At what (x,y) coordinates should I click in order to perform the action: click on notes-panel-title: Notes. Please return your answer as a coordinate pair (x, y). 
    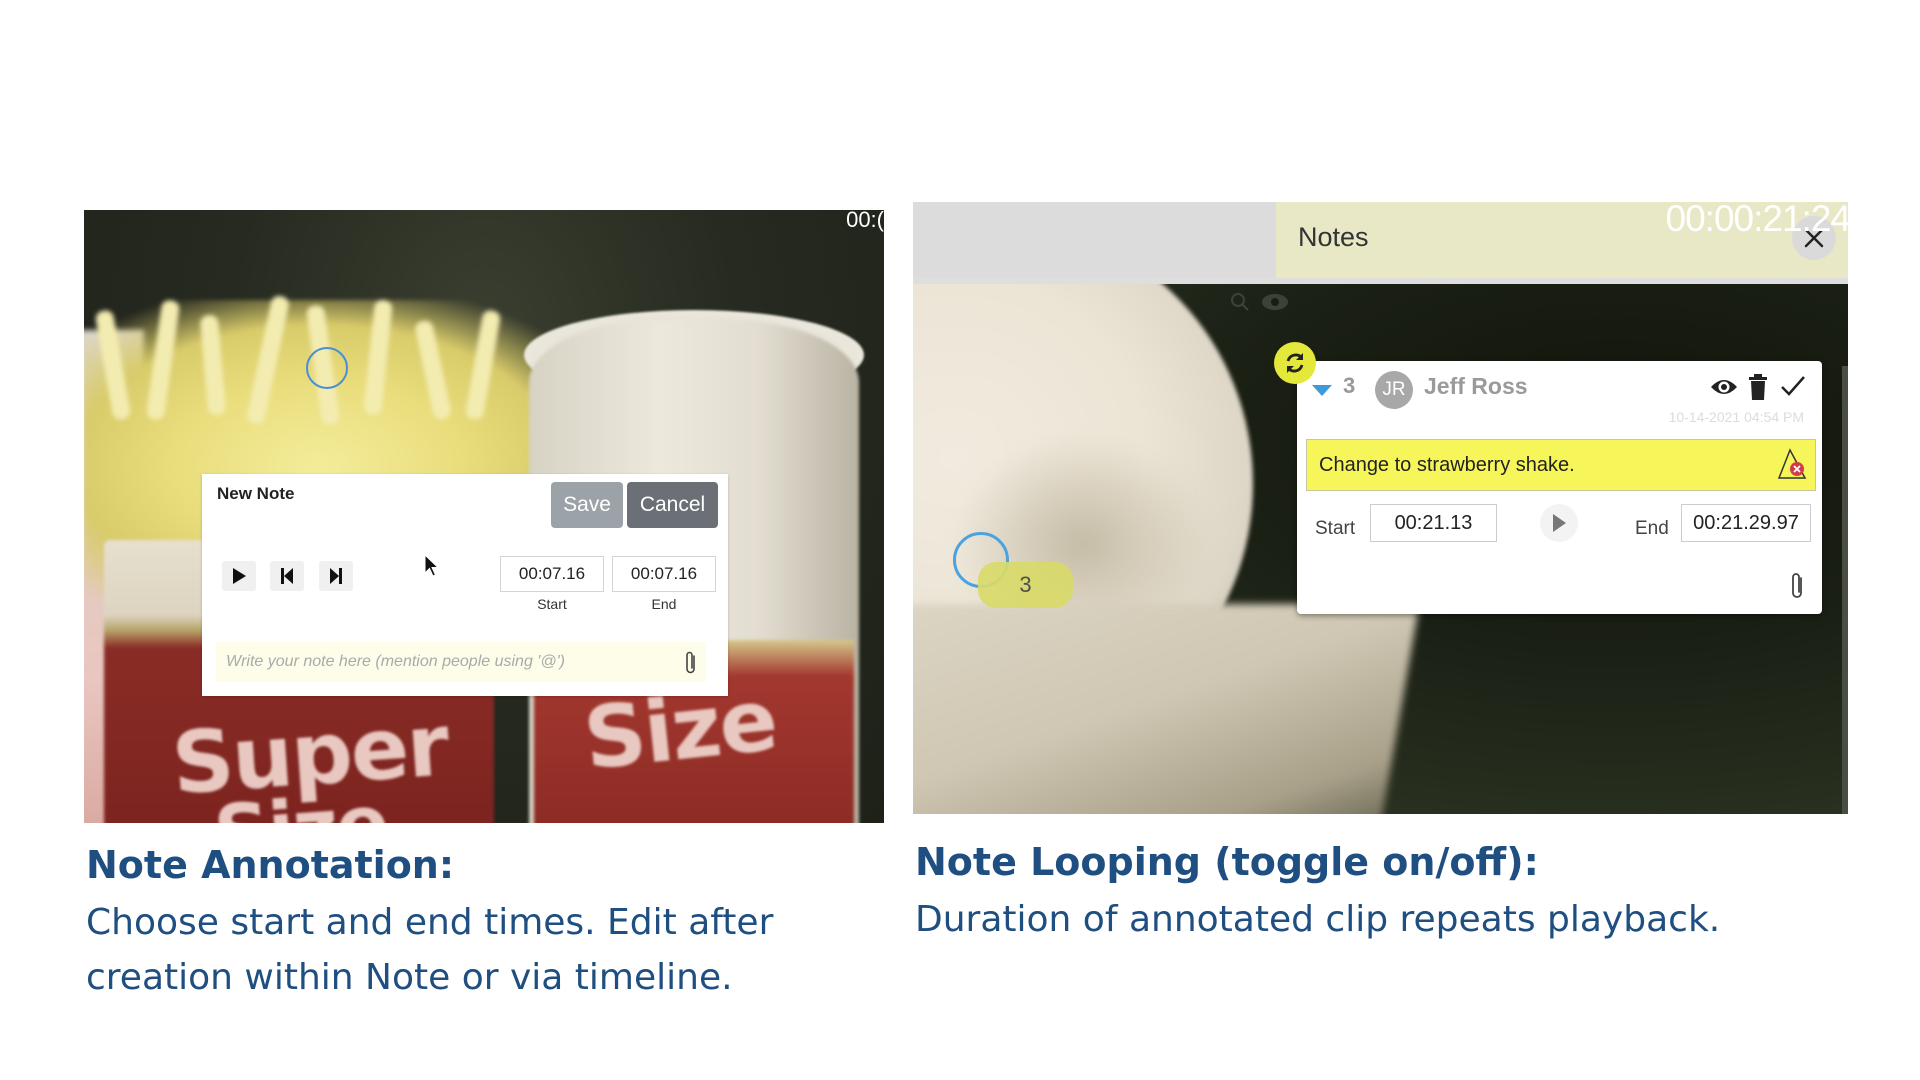
    Looking at the image, I should click on (1333, 237).